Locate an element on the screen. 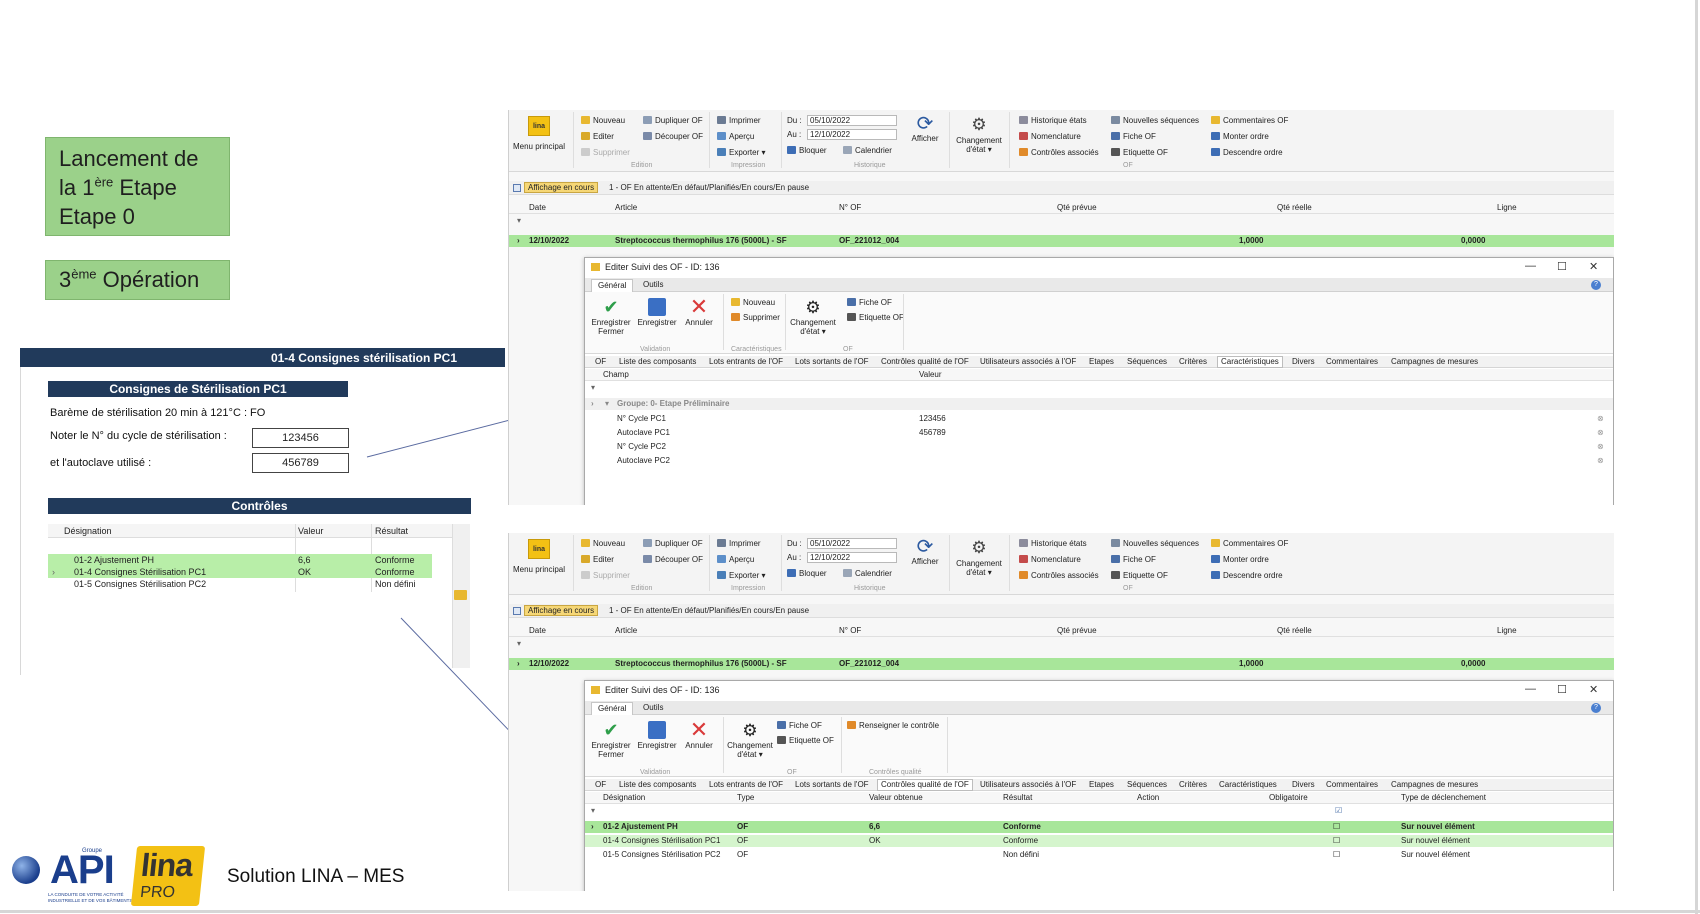  lina-pro-logo: lina PRO is located at coordinates (168, 876).